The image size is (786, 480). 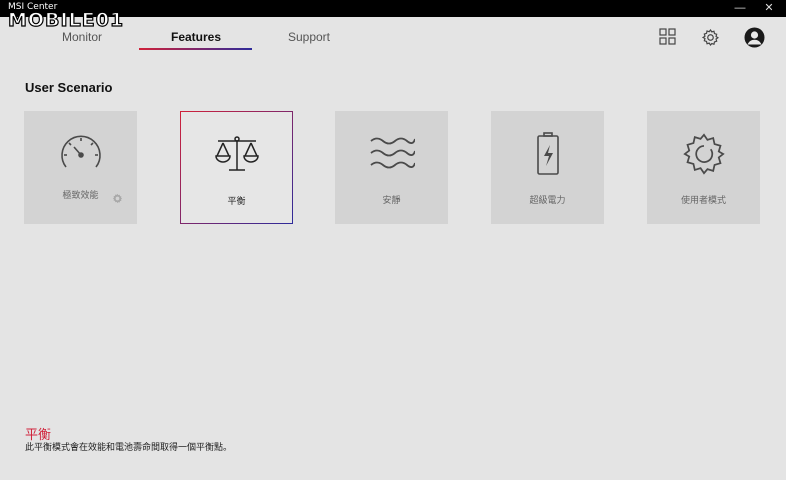 What do you see at coordinates (703, 201) in the screenshot?
I see `scenario-label: 使用者模式` at bounding box center [703, 201].